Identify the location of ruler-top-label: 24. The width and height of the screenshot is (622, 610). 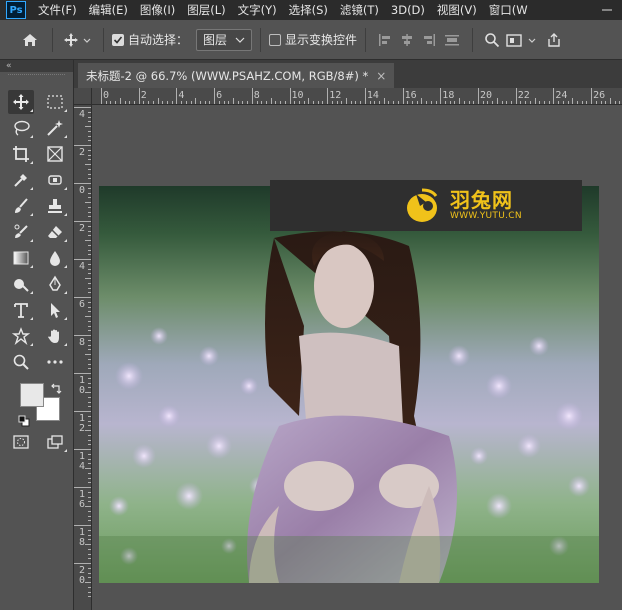
(561, 95).